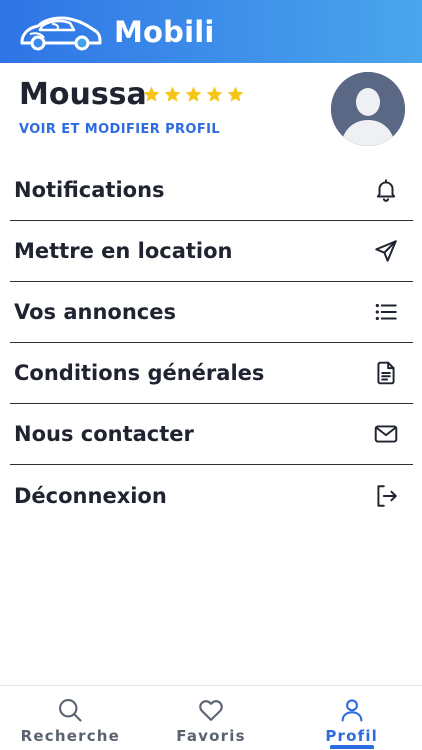 The width and height of the screenshot is (422, 750). Describe the element at coordinates (70, 710) in the screenshot. I see `search-icon` at that location.